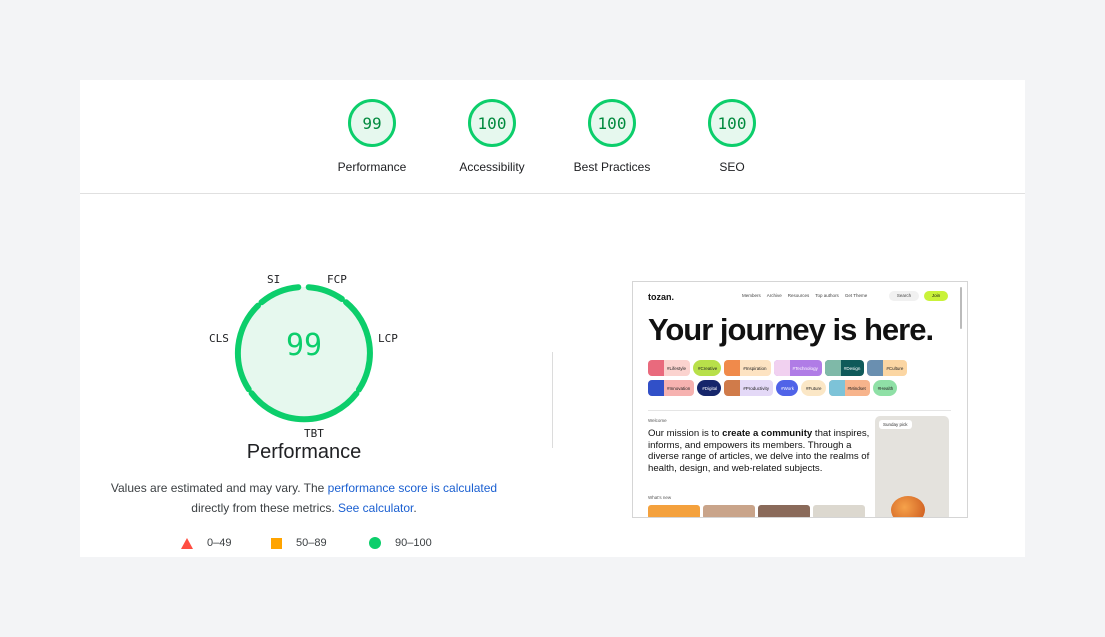 Image resolution: width=1105 pixels, height=637 pixels. Describe the element at coordinates (661, 297) in the screenshot. I see `site-logo: tozan.` at that location.